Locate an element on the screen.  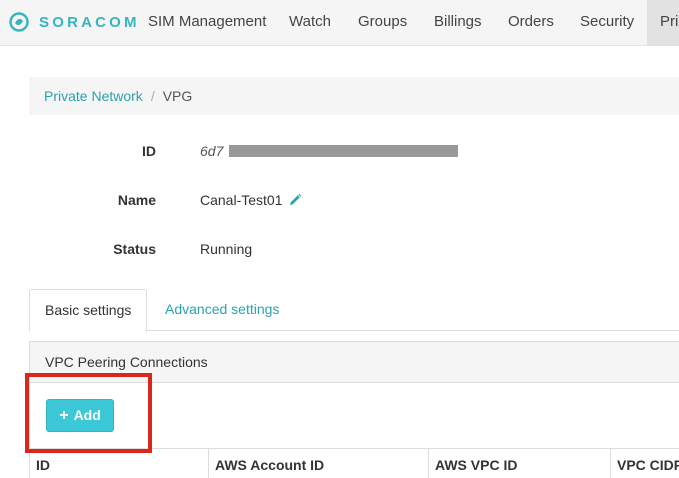
column-vpc-cidr: VPC CIDR is located at coordinates (644, 463).